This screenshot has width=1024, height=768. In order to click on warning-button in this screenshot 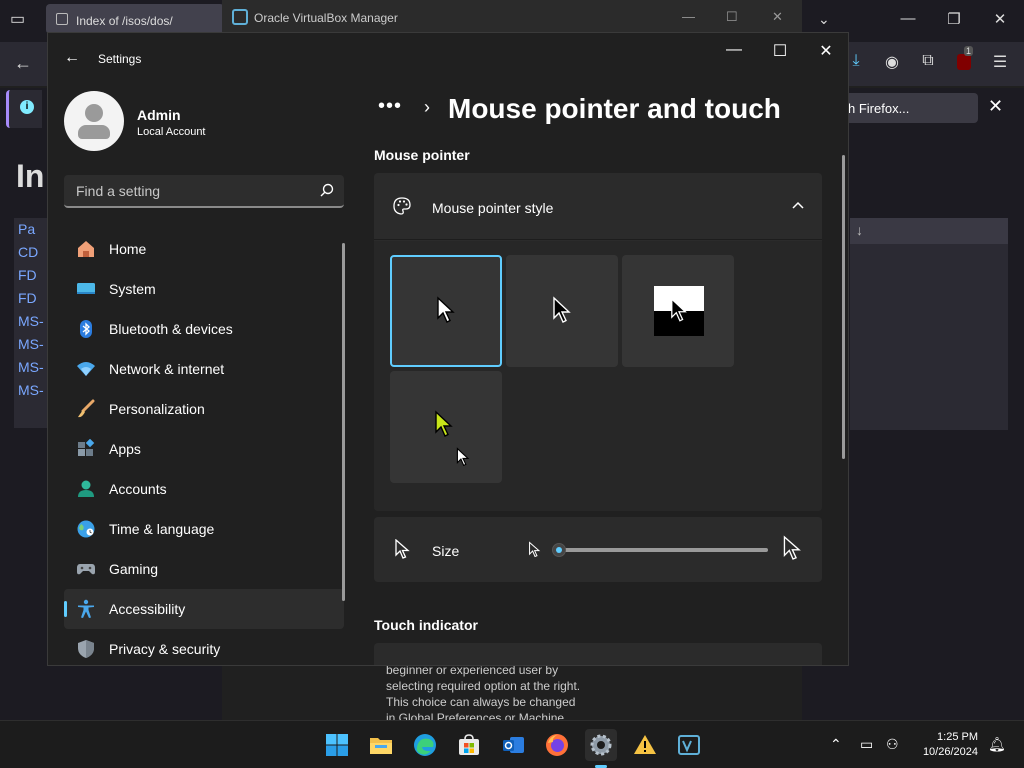, I will do `click(645, 745)`.